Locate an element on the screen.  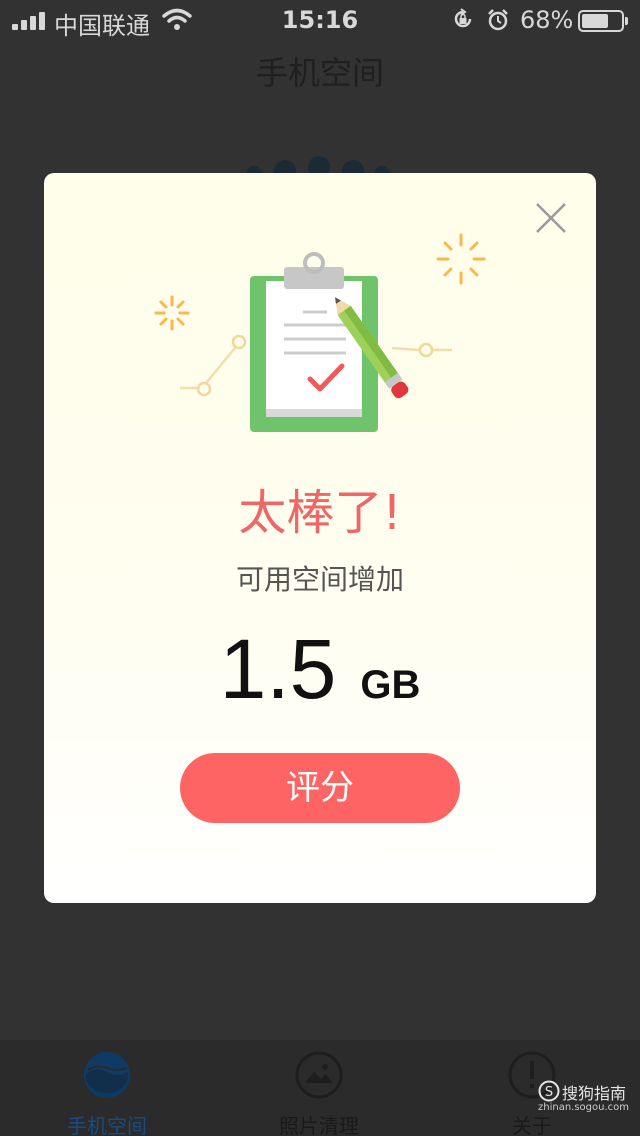
tab-label: 照片清理 is located at coordinates (319, 1125).